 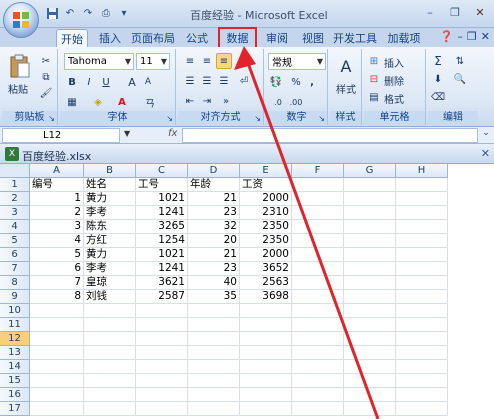 I want to click on cell-f3, so click(x=318, y=213).